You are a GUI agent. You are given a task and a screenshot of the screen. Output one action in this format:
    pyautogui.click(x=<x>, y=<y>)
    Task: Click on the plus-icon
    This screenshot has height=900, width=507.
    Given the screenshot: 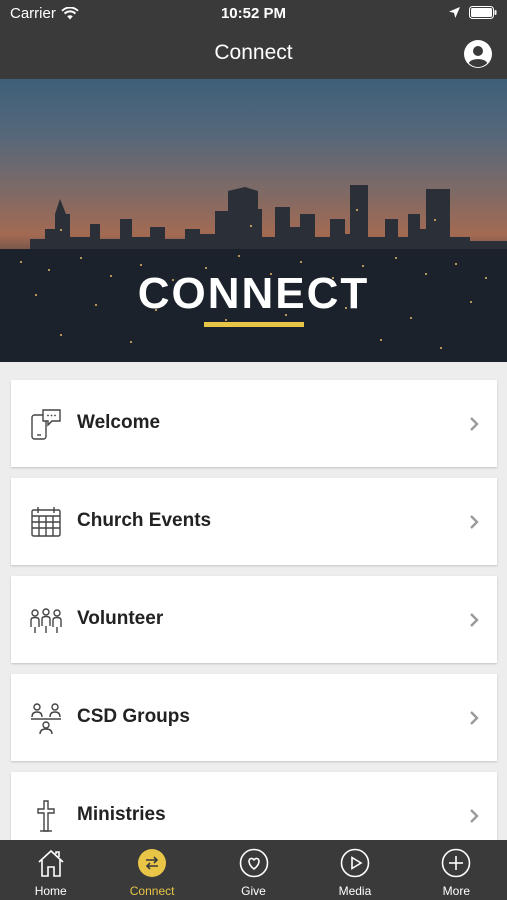 What is the action you would take?
    pyautogui.click(x=456, y=863)
    